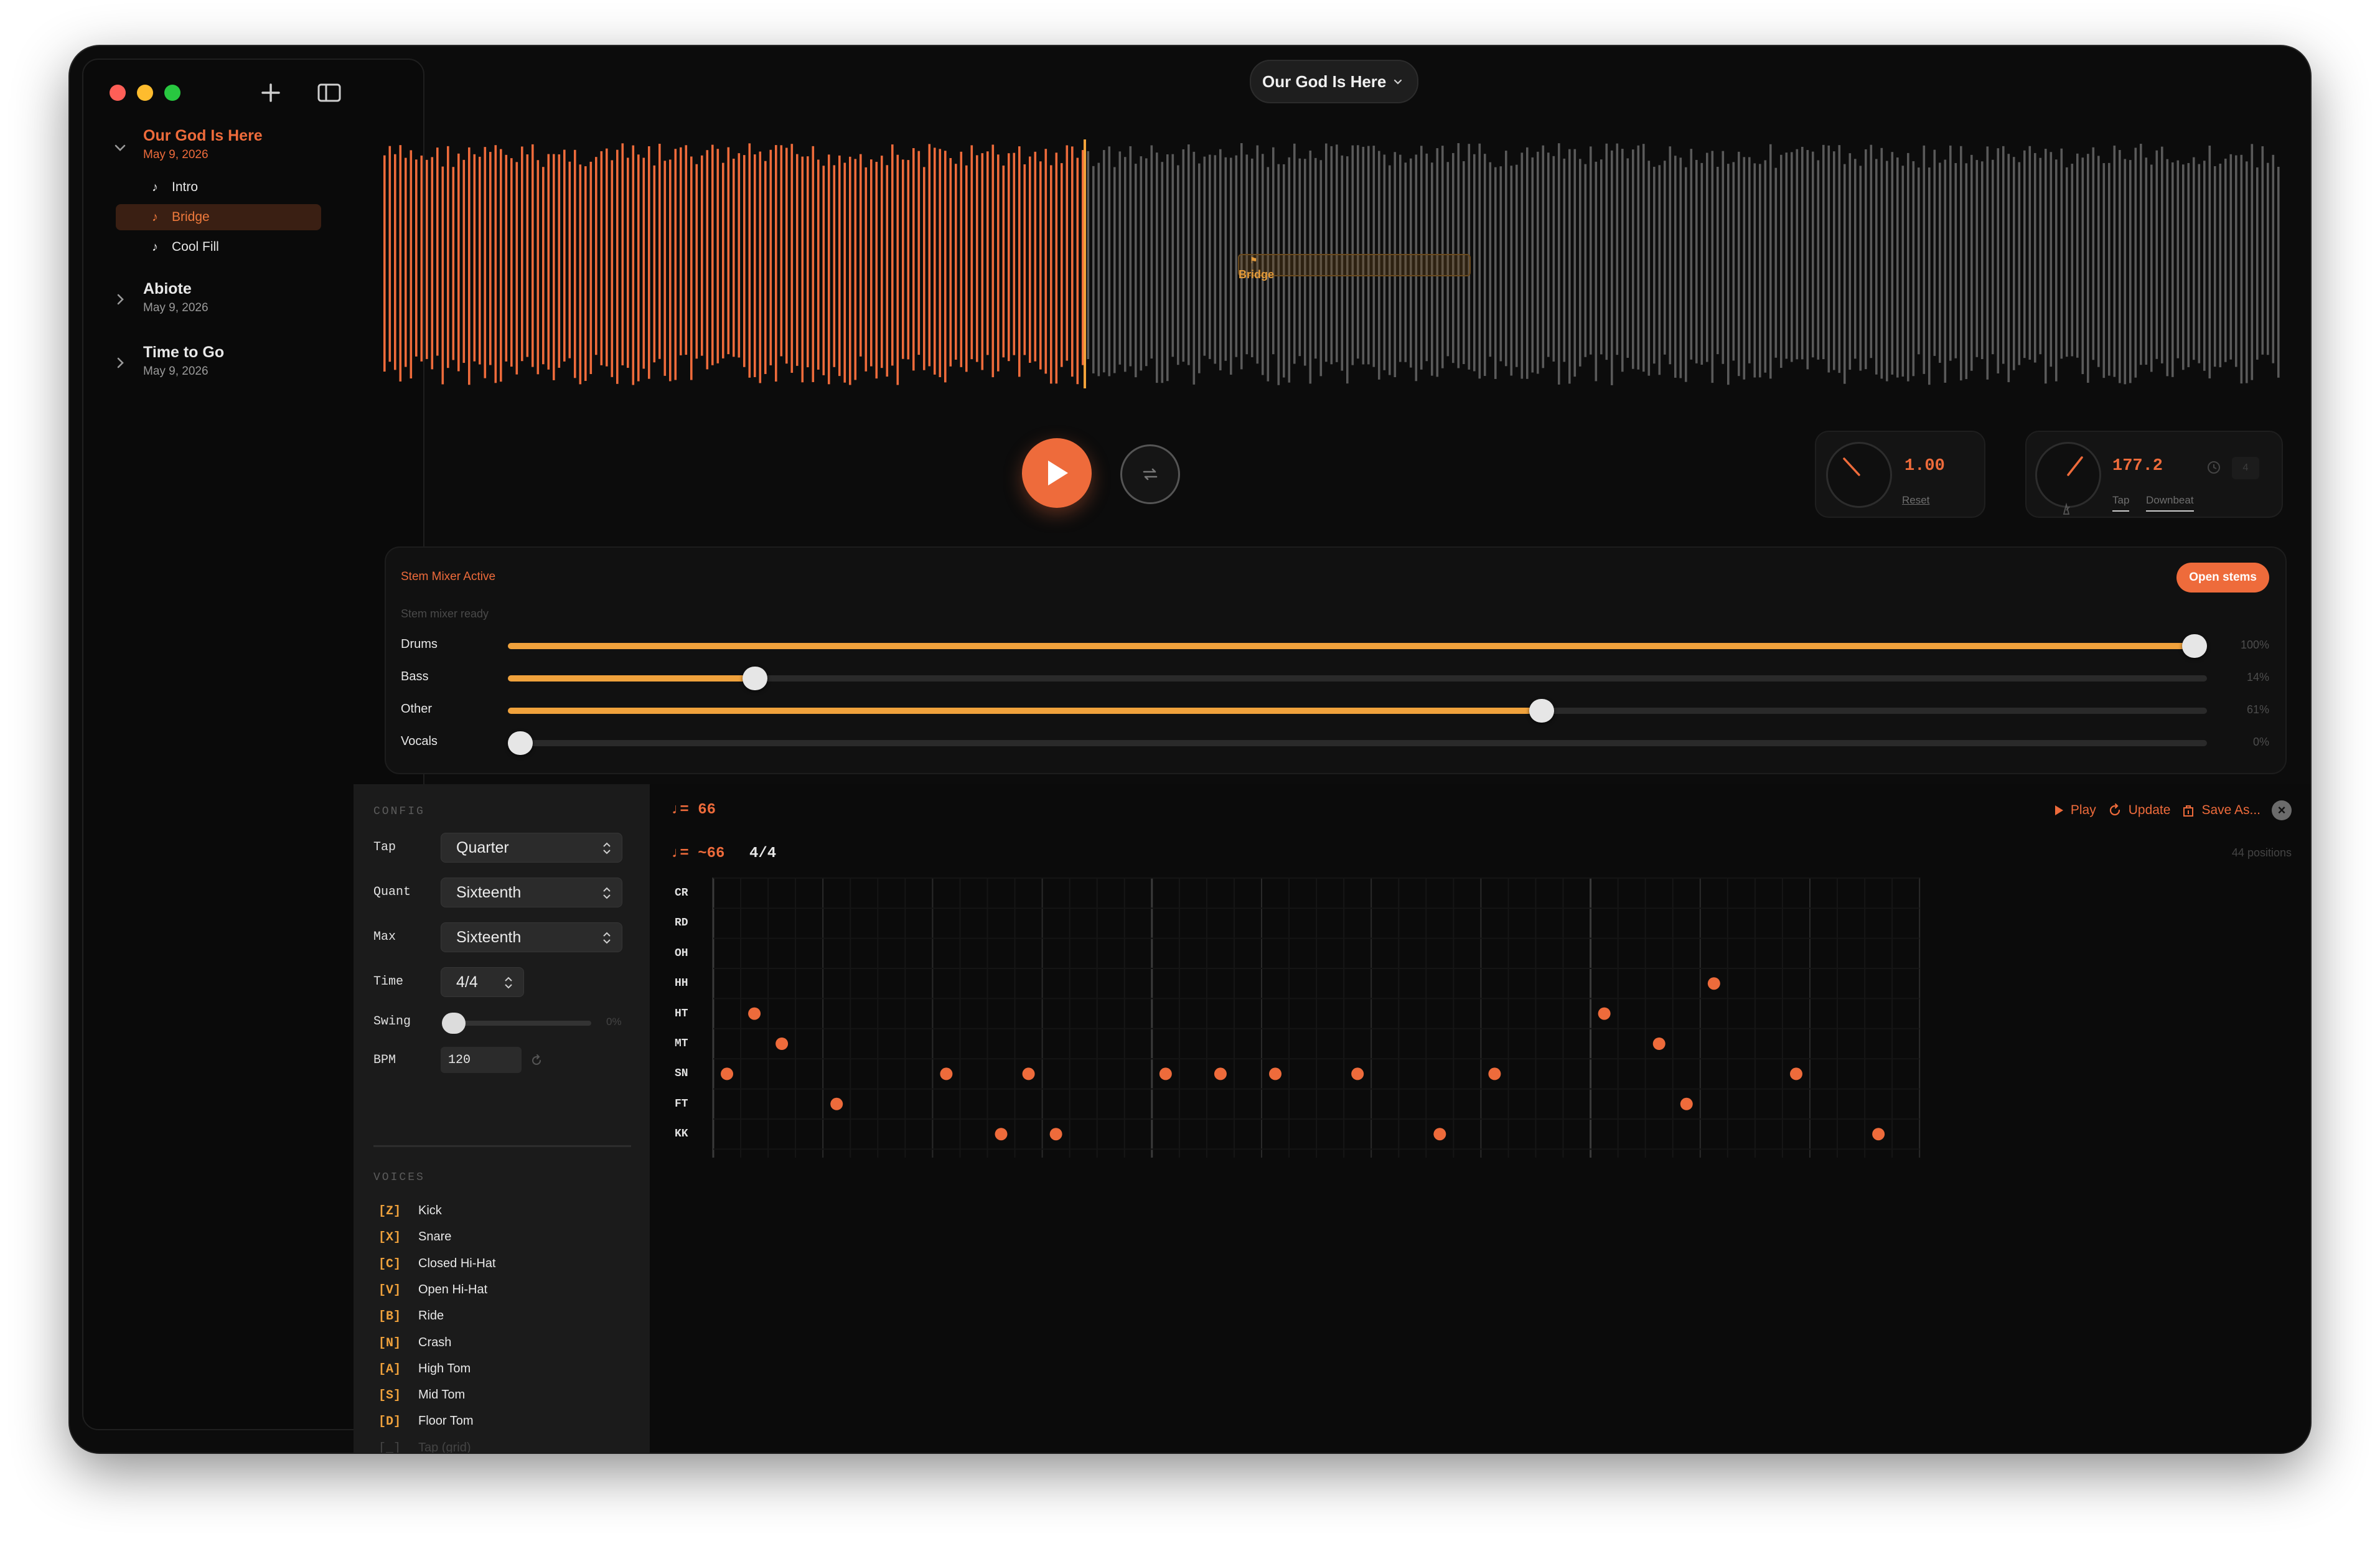 The height and width of the screenshot is (1546, 2380). What do you see at coordinates (2245, 468) in the screenshot?
I see `beats-field: 4` at bounding box center [2245, 468].